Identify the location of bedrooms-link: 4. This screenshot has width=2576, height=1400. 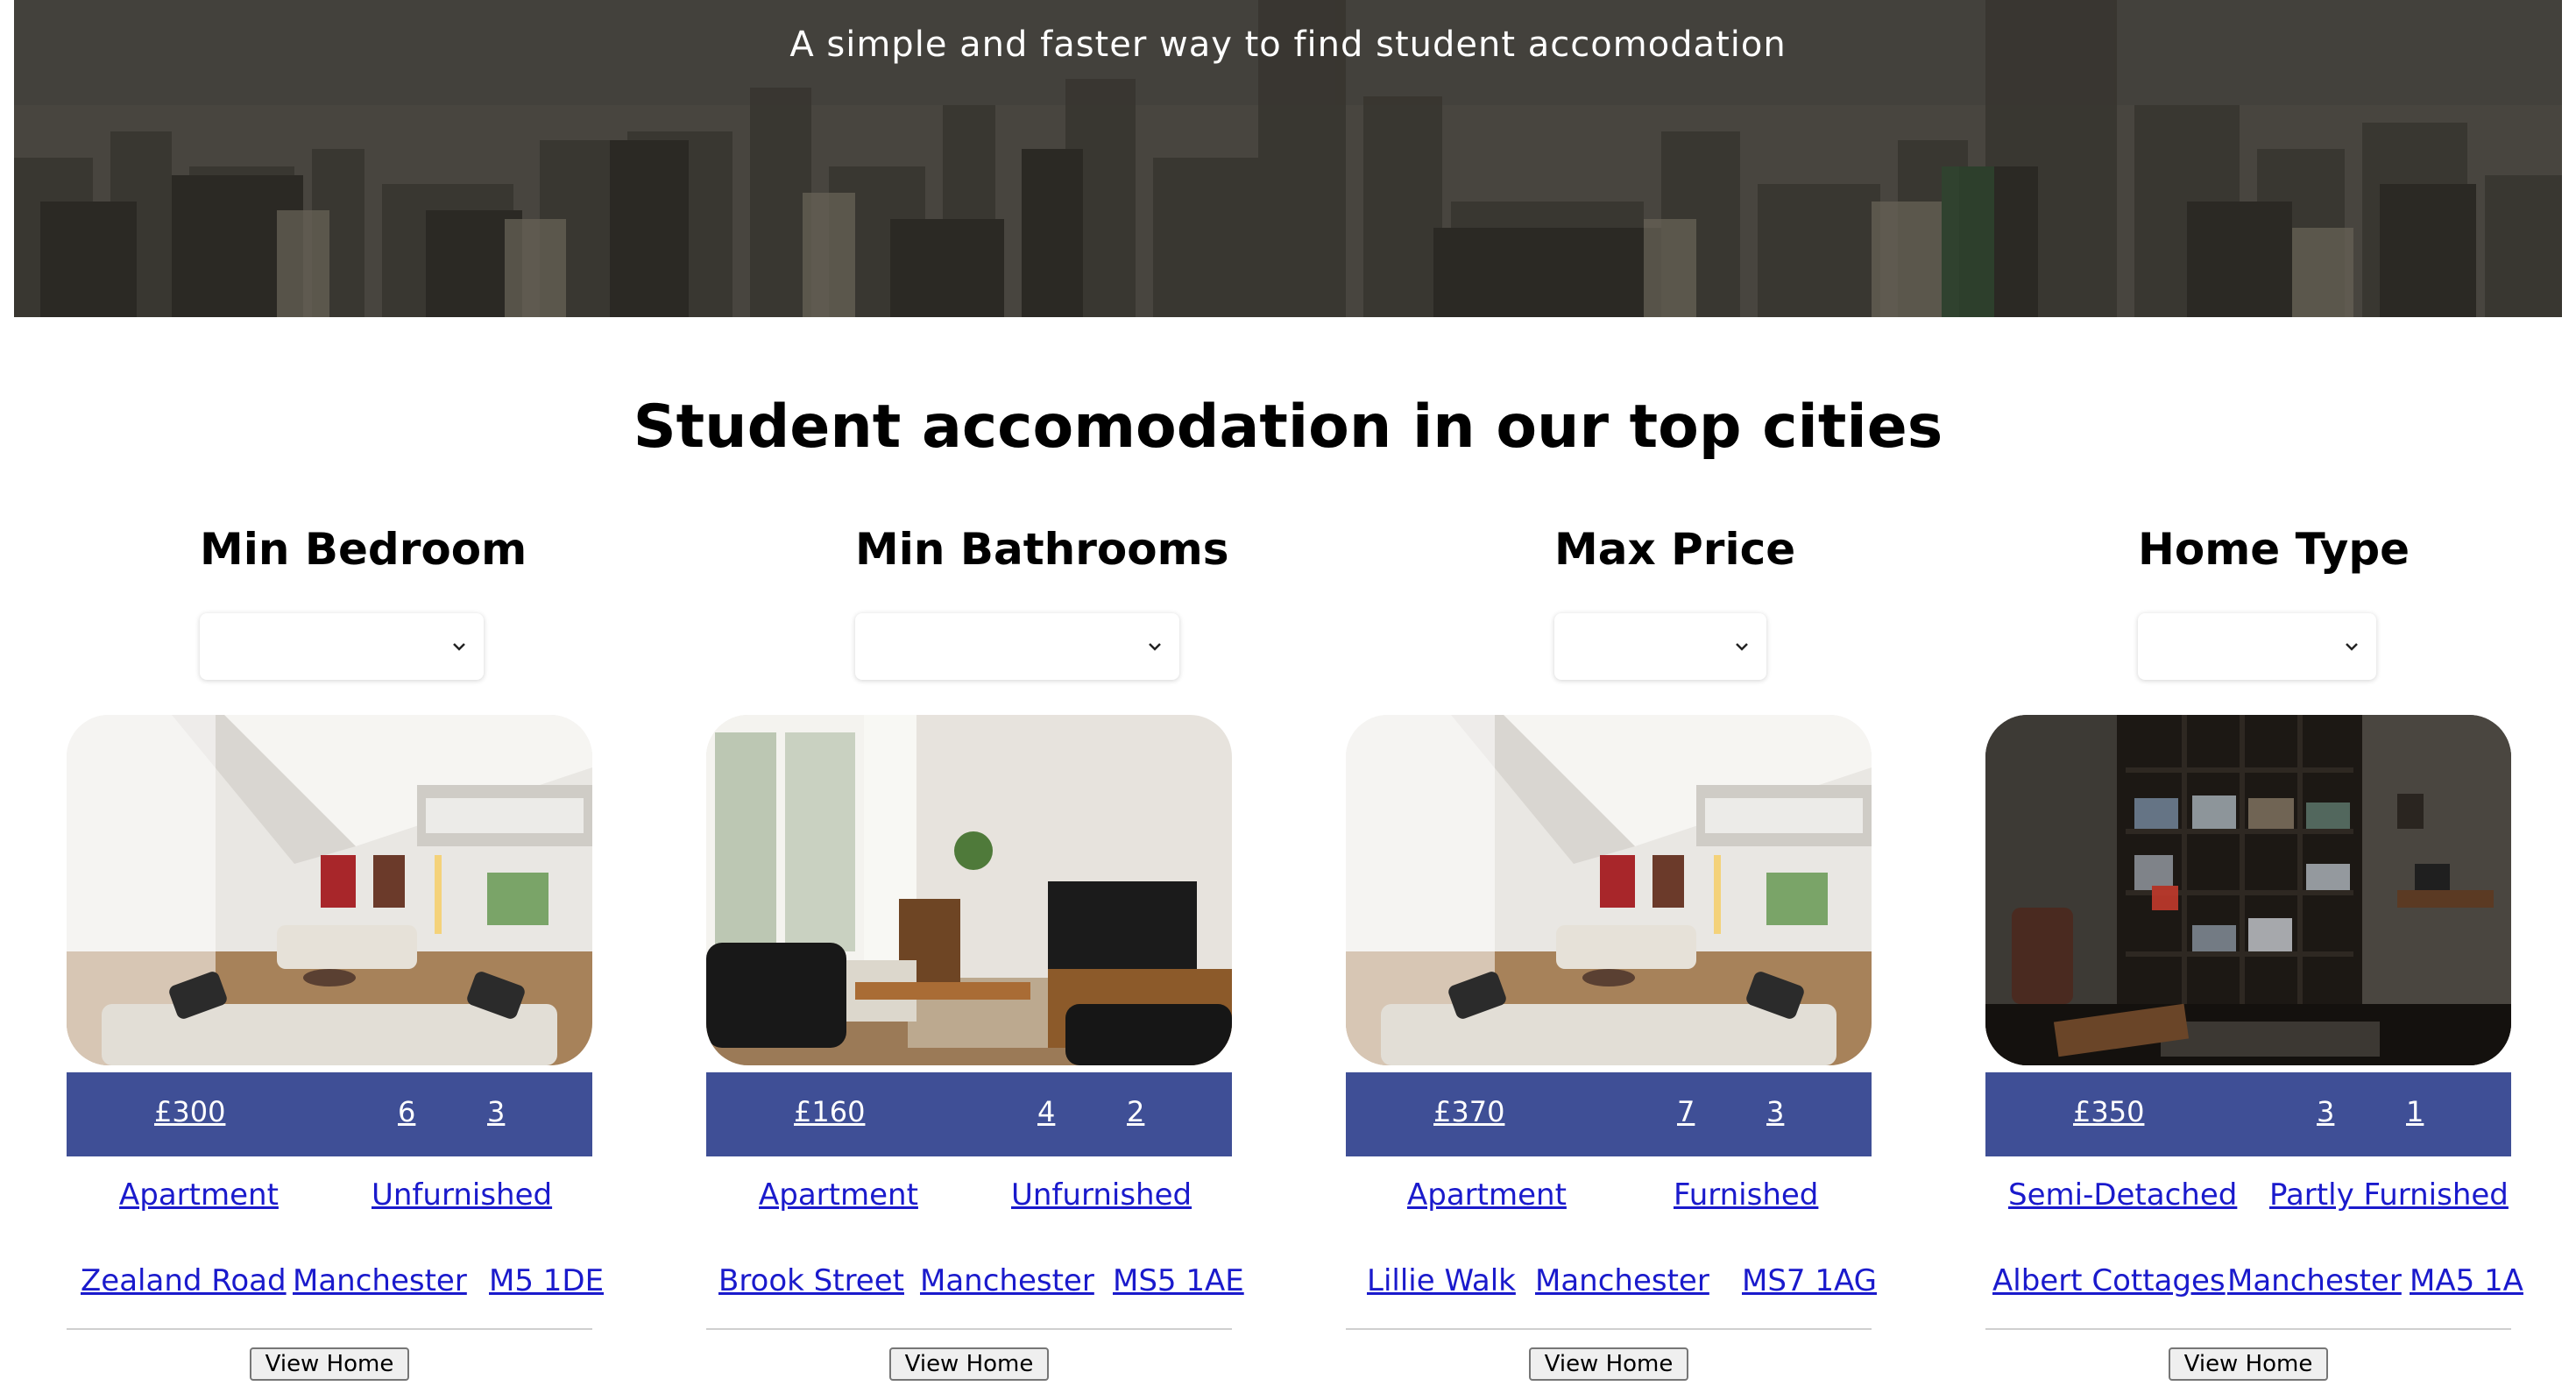
(1046, 1111).